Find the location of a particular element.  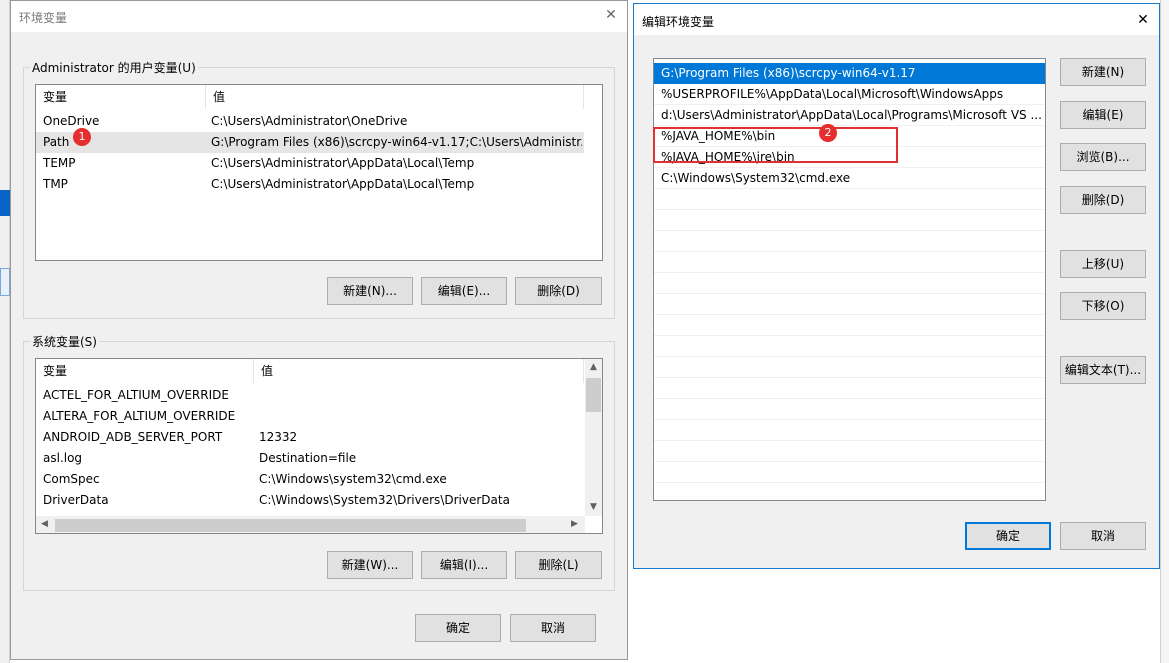

variable-value: 12332 is located at coordinates (278, 437).